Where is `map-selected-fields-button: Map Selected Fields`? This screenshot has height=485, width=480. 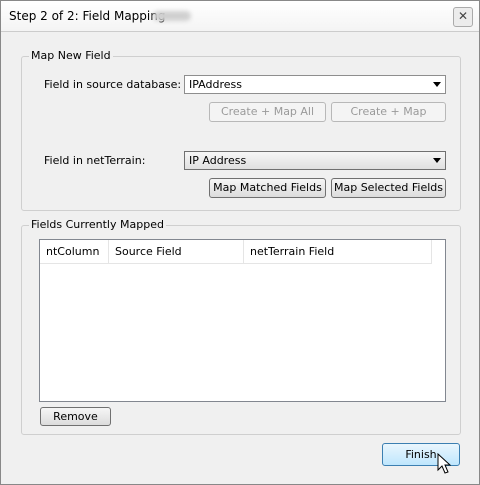
map-selected-fields-button: Map Selected Fields is located at coordinates (388, 188).